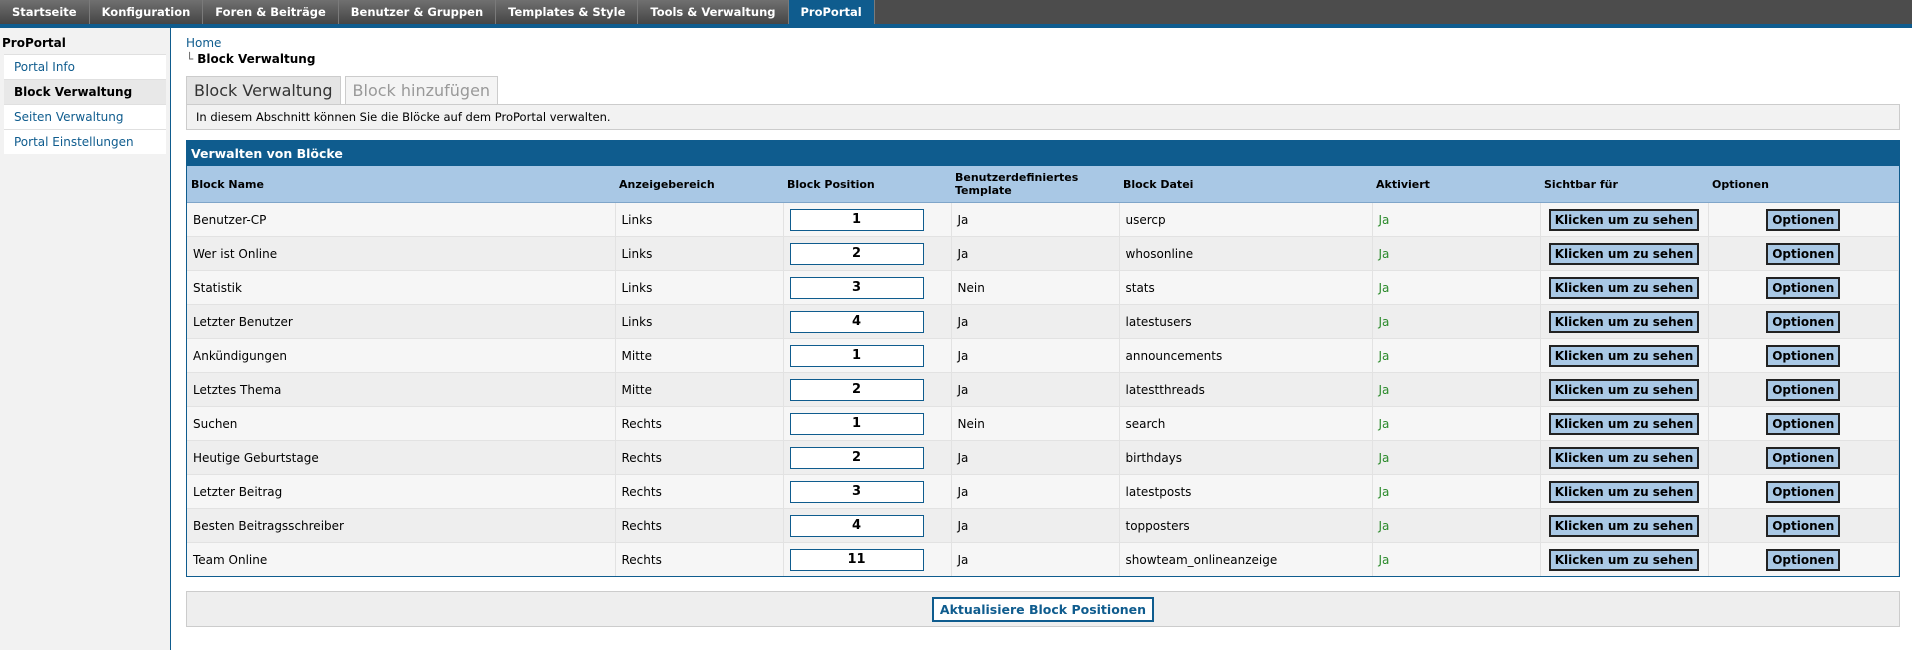 Image resolution: width=1912 pixels, height=650 pixels. What do you see at coordinates (1803, 184) in the screenshot?
I see `col-optionen: Optionen` at bounding box center [1803, 184].